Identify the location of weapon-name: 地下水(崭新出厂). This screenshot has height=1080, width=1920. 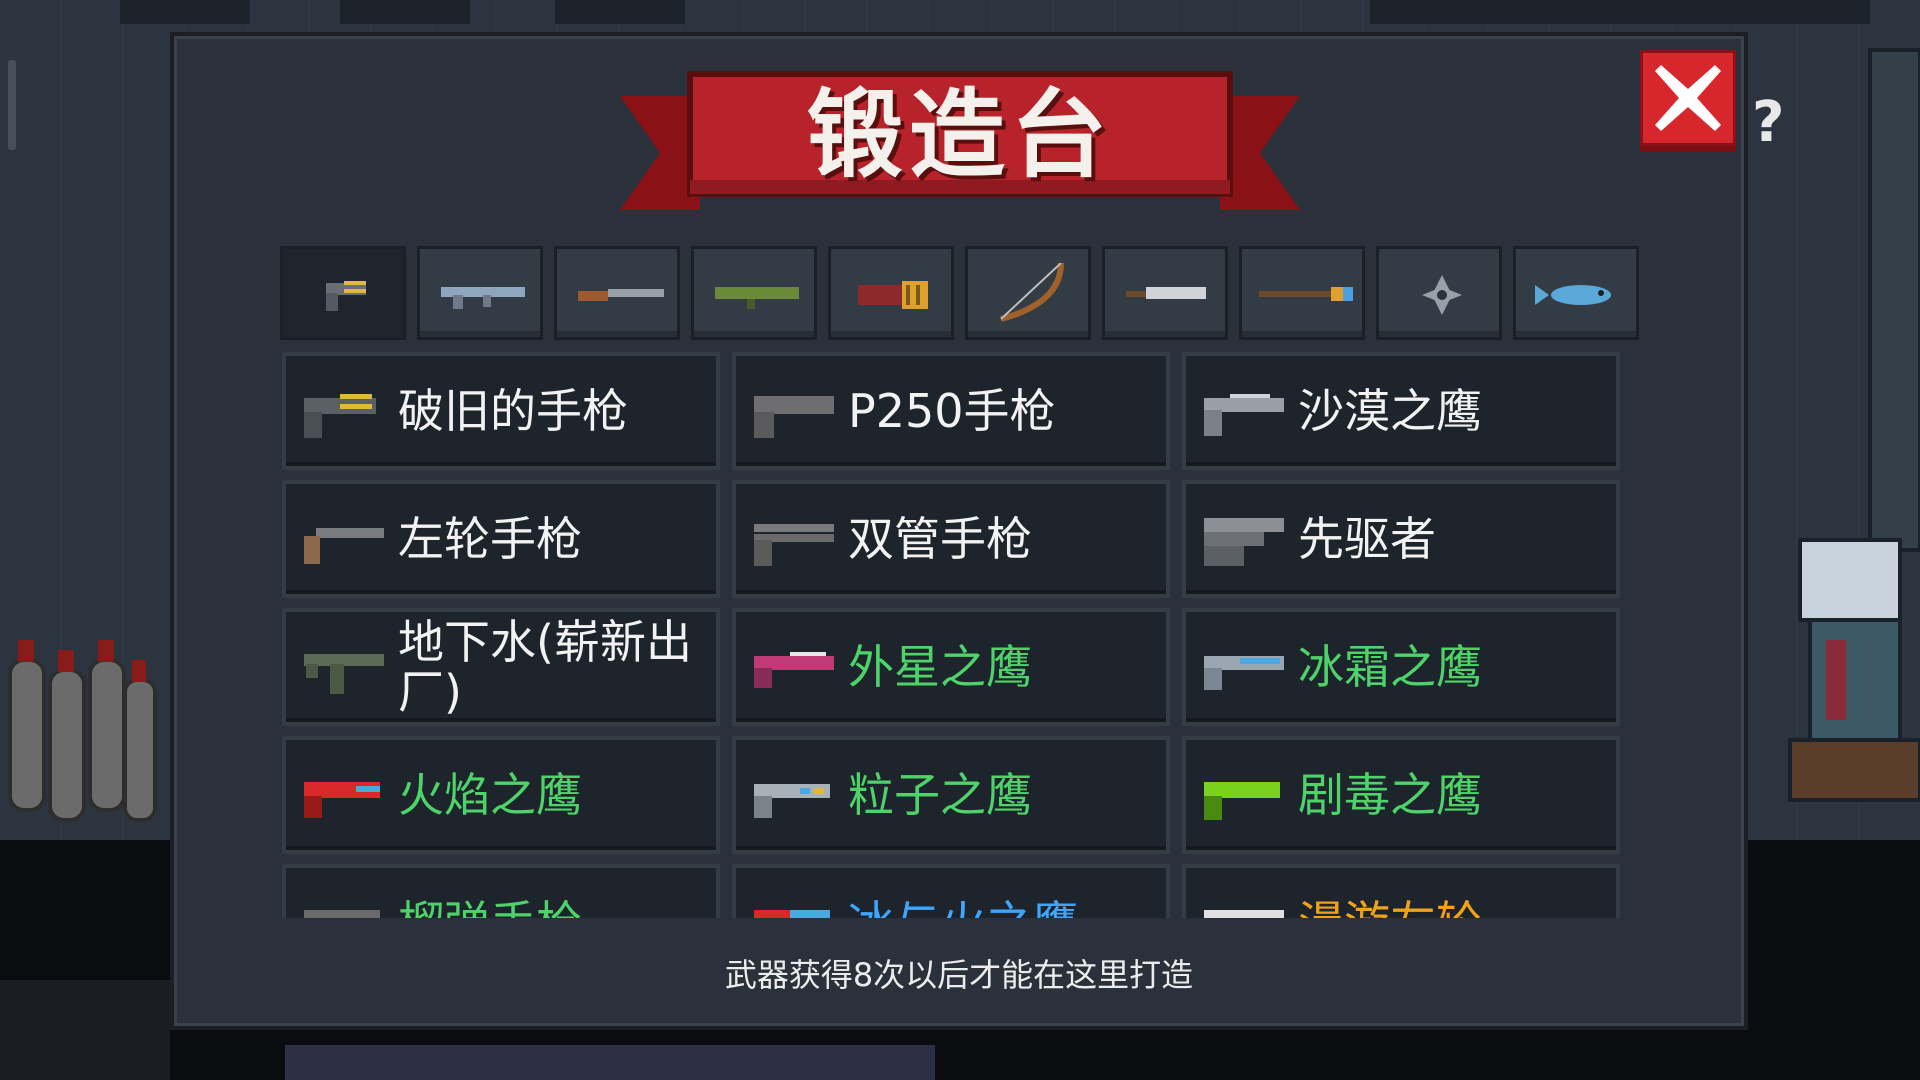
(545, 667).